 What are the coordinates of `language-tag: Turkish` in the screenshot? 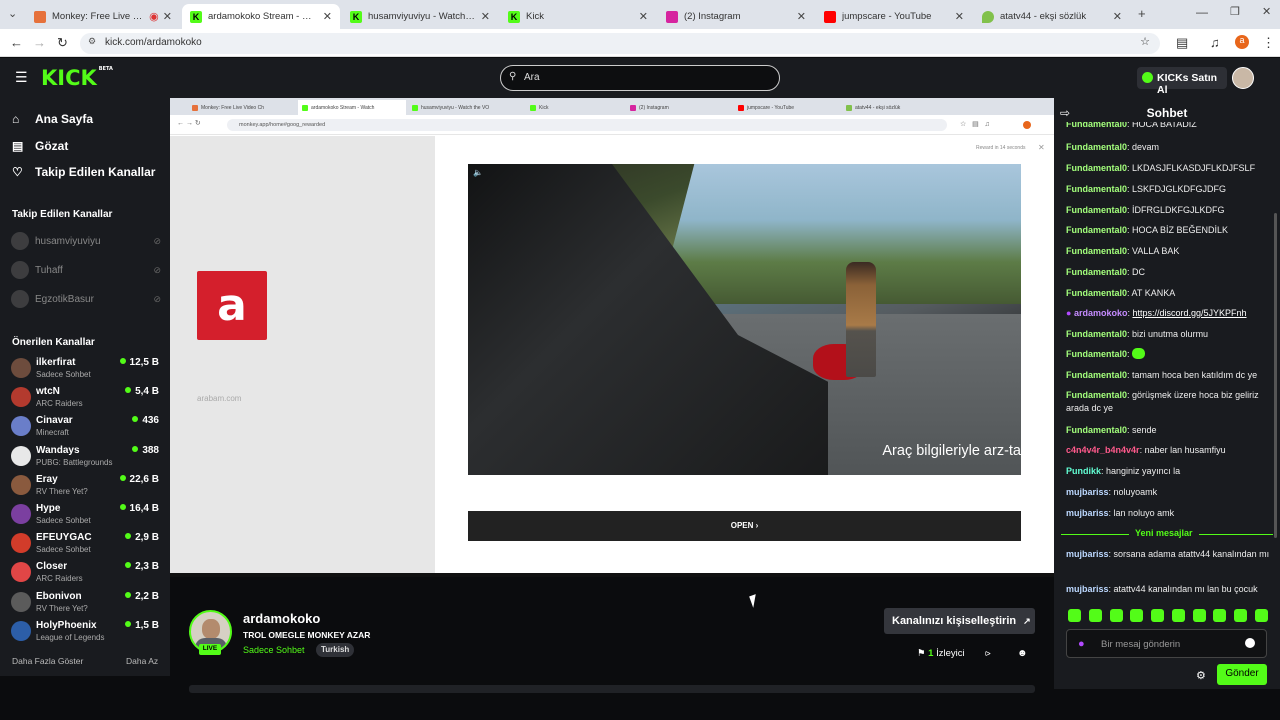 It's located at (335, 650).